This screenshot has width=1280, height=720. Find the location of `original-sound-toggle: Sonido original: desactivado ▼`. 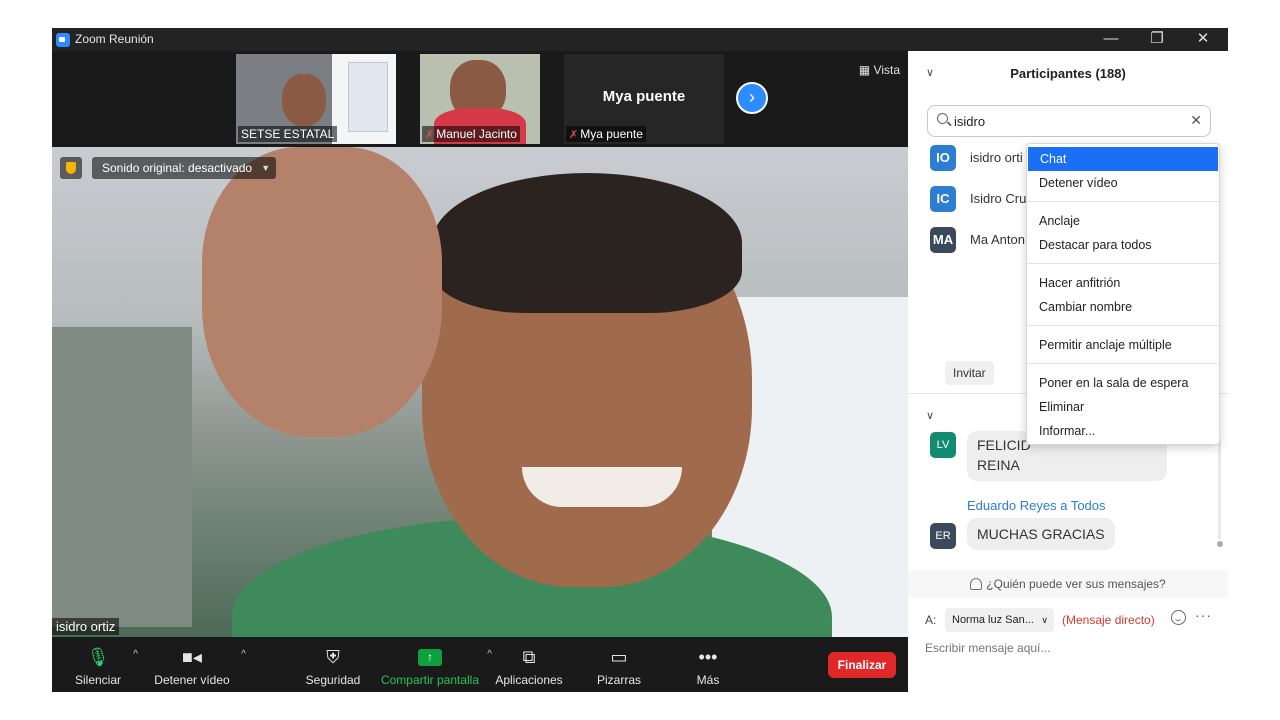

original-sound-toggle: Sonido original: desactivado ▼ is located at coordinates (184, 168).